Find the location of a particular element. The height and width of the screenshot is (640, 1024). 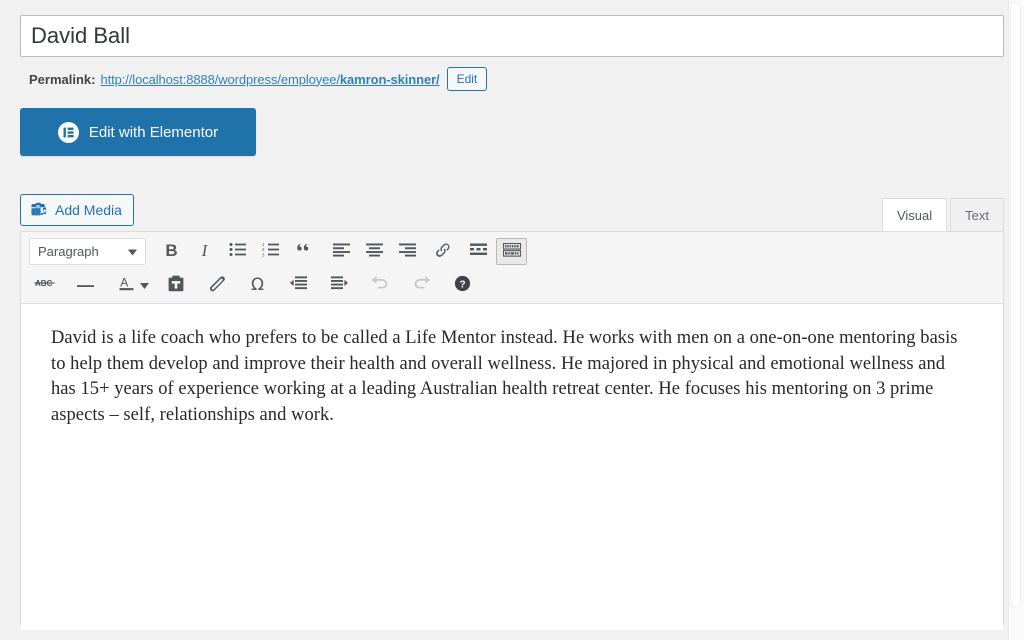

paste-as-text-button is located at coordinates (175, 284).